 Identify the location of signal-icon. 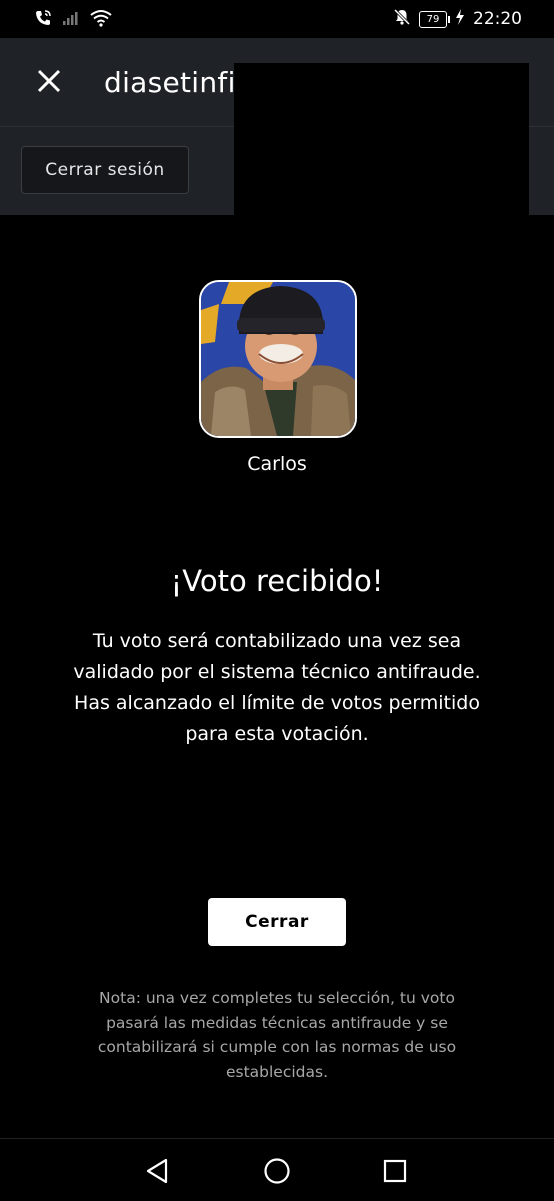
(71, 20).